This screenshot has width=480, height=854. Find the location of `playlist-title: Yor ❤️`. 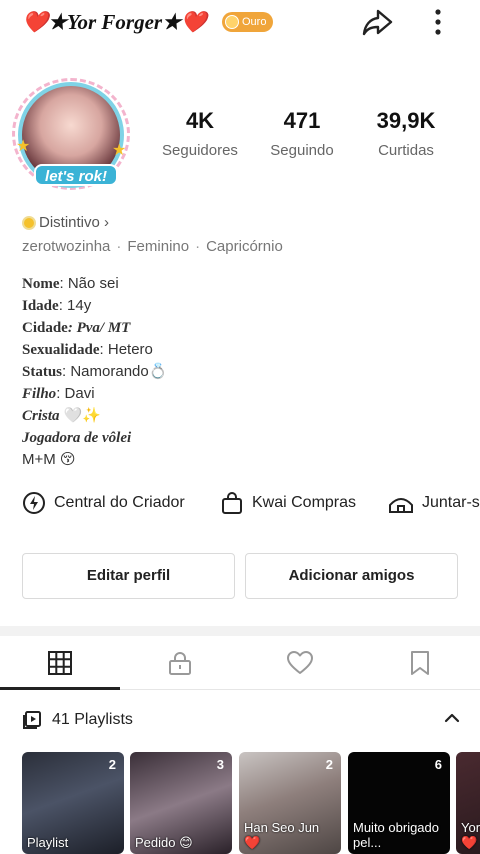

playlist-title: Yor ❤️ is located at coordinates (470, 835).